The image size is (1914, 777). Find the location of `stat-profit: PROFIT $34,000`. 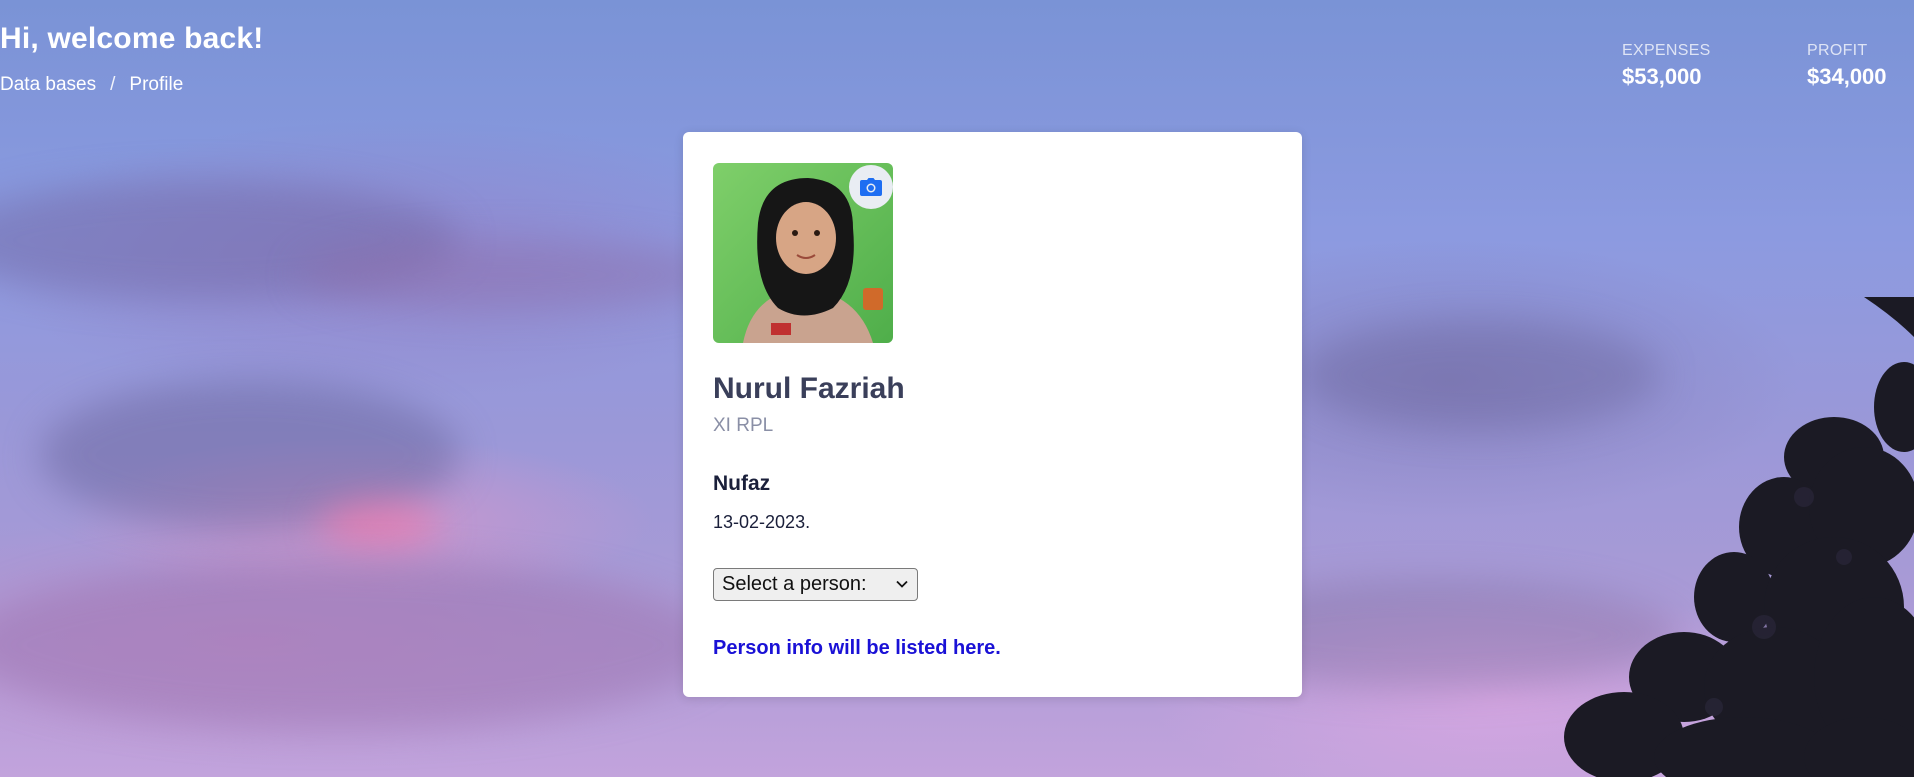

stat-profit: PROFIT $34,000 is located at coordinates (1847, 66).